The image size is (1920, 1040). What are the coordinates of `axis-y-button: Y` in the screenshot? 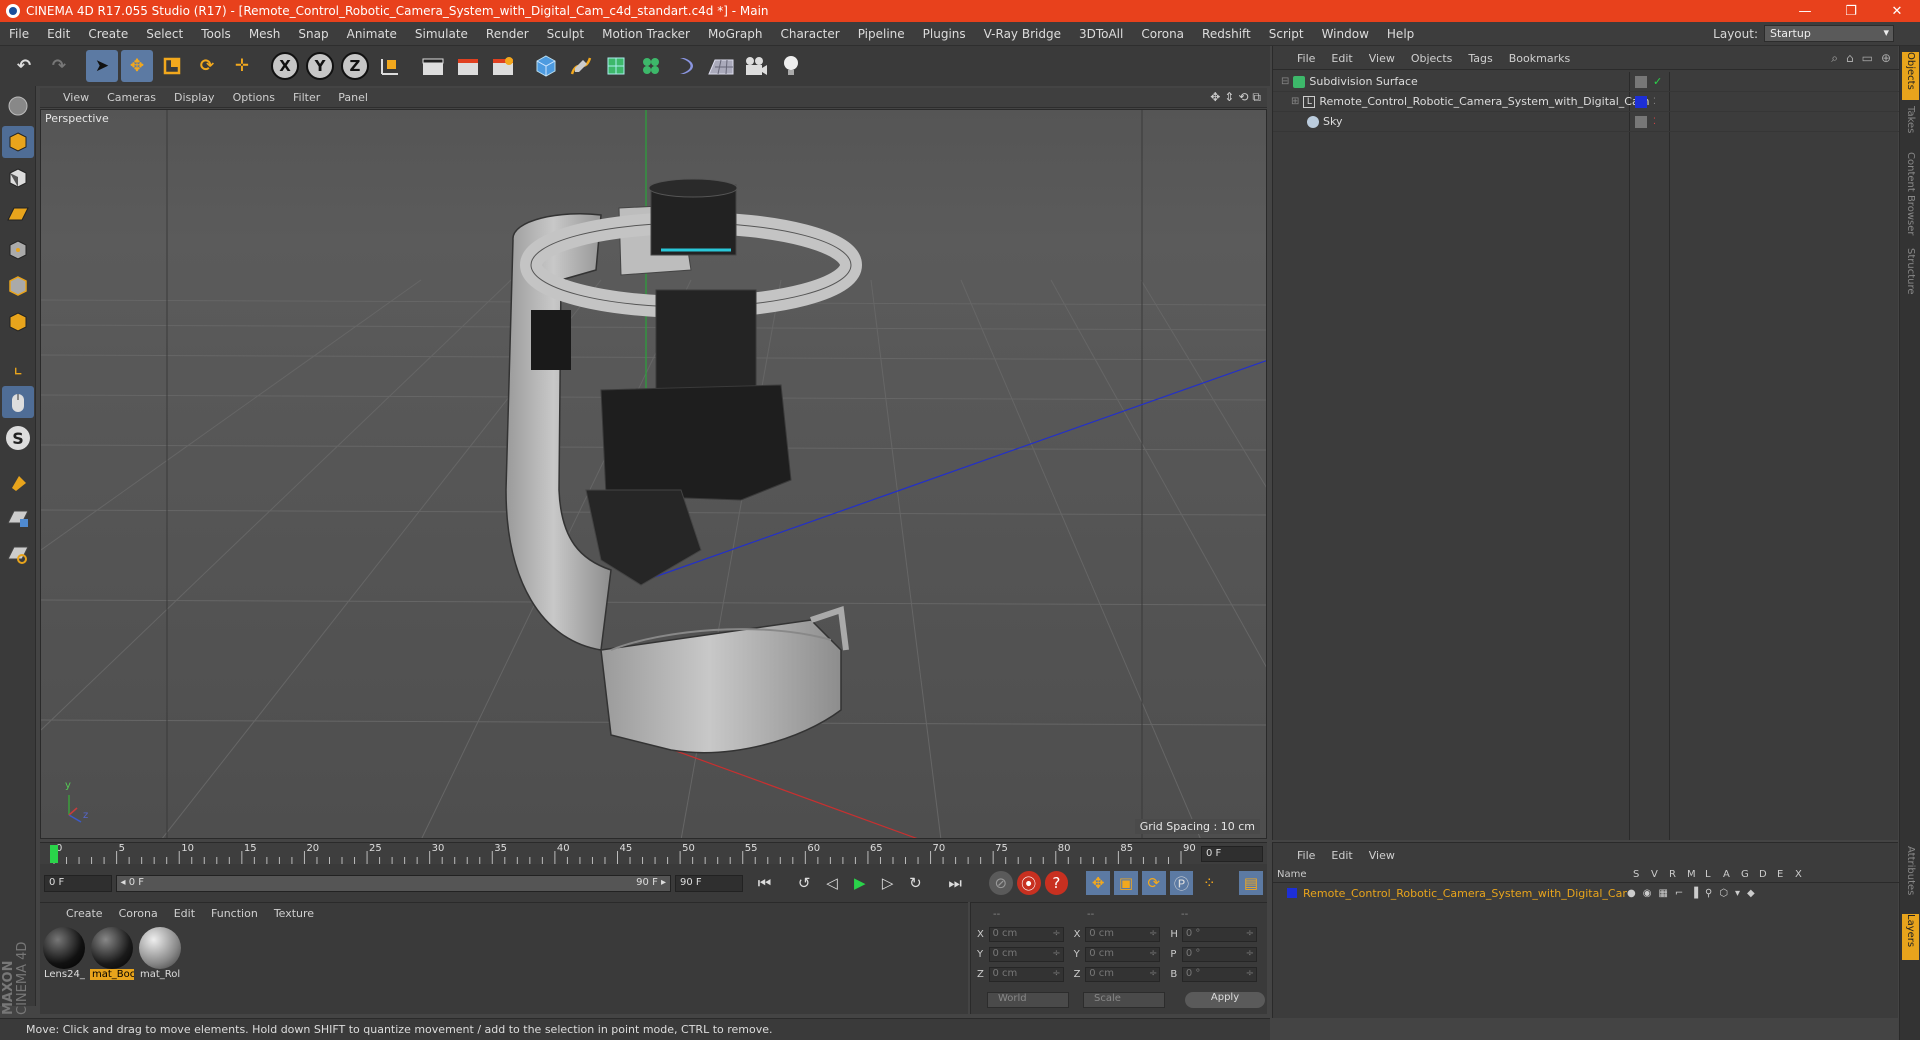 It's located at (320, 66).